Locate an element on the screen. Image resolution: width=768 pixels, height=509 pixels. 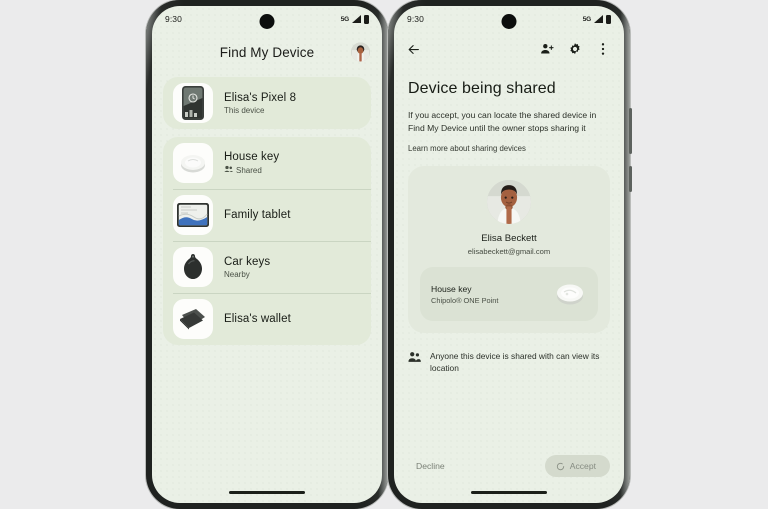
accept-button: Accept is located at coordinates (577, 466).